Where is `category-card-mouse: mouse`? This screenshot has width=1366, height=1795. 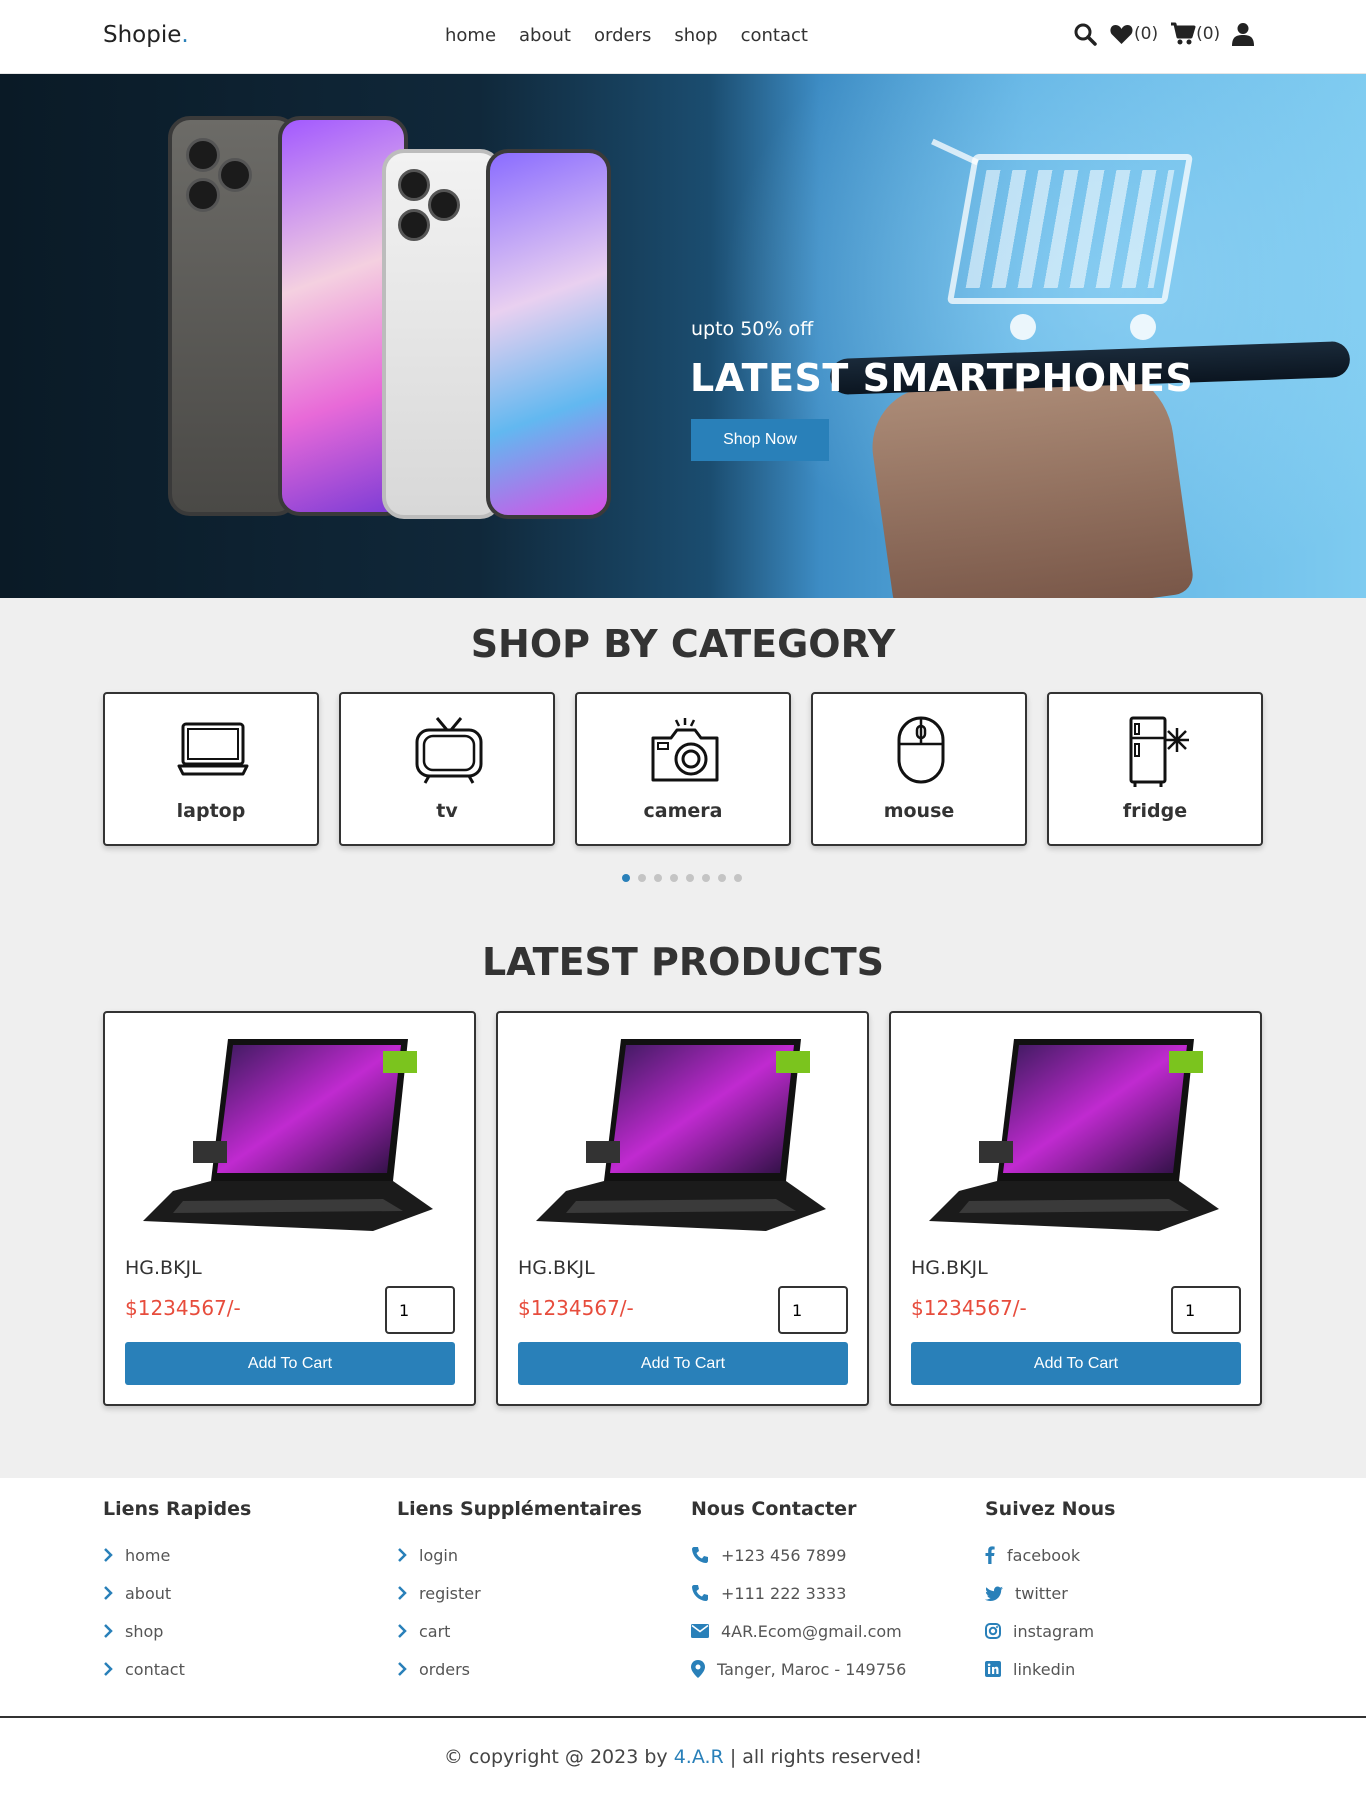 category-card-mouse: mouse is located at coordinates (919, 769).